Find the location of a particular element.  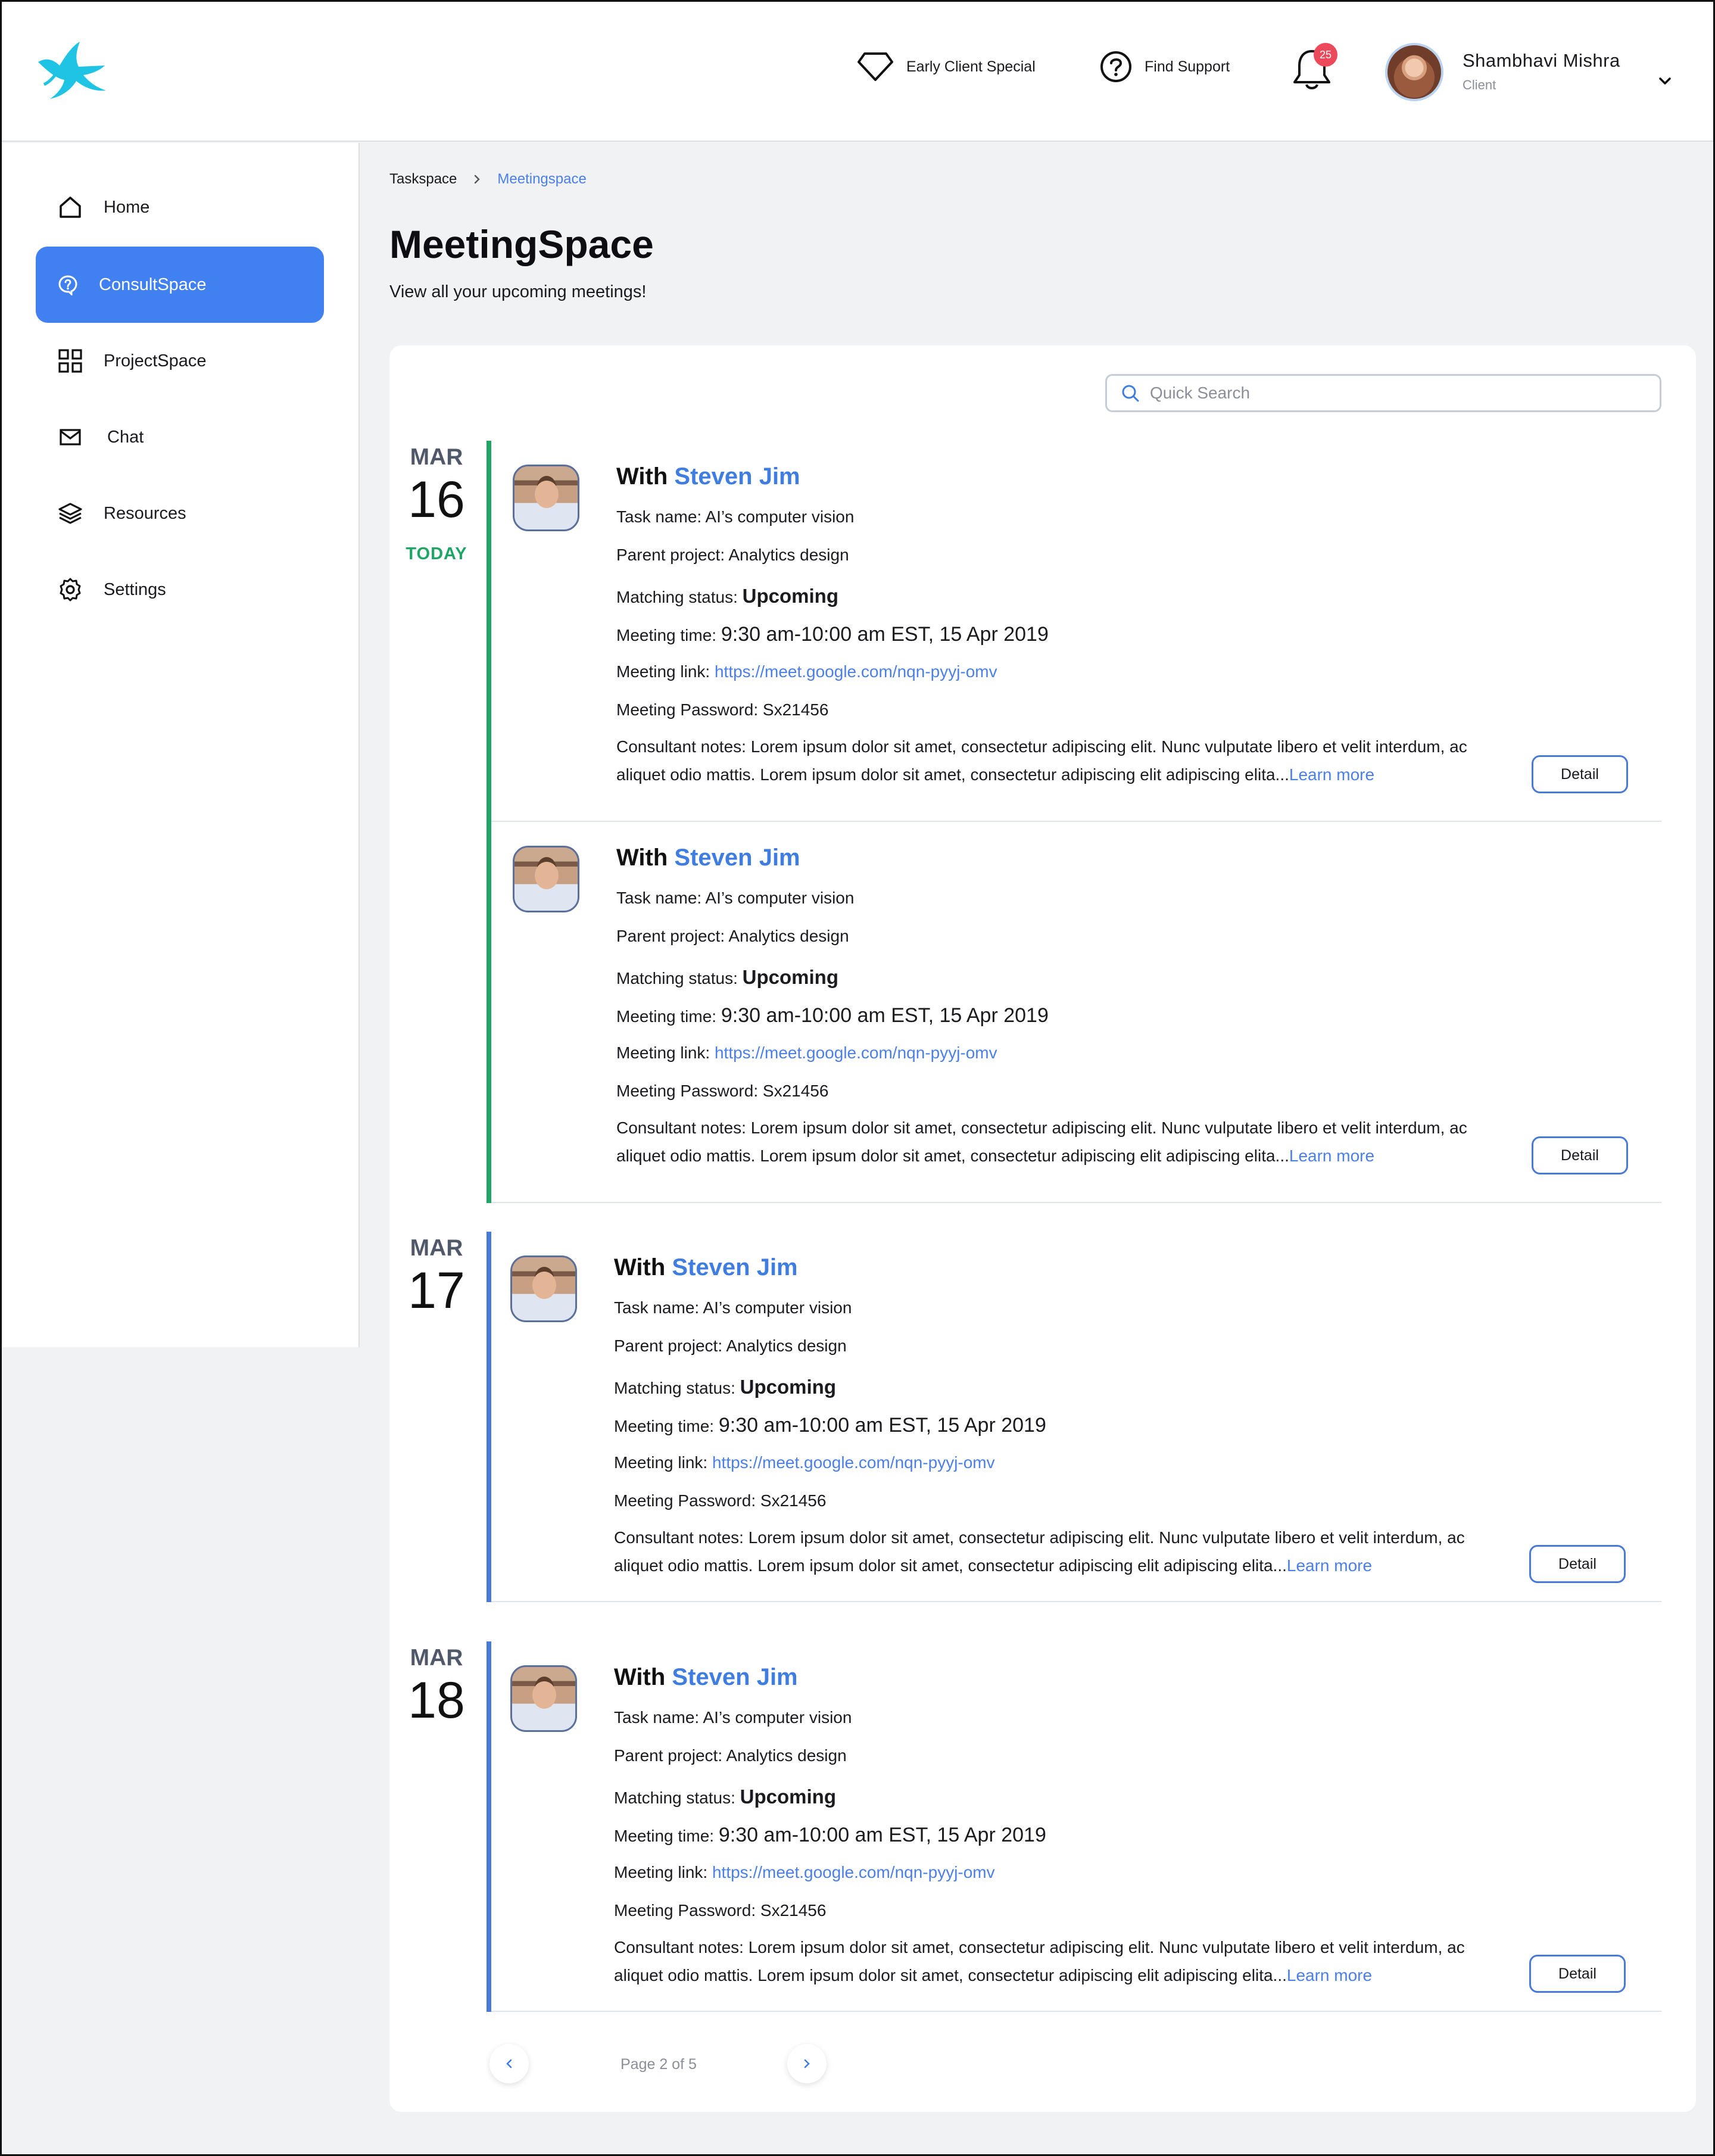

avatar-photo is located at coordinates (1414, 72).